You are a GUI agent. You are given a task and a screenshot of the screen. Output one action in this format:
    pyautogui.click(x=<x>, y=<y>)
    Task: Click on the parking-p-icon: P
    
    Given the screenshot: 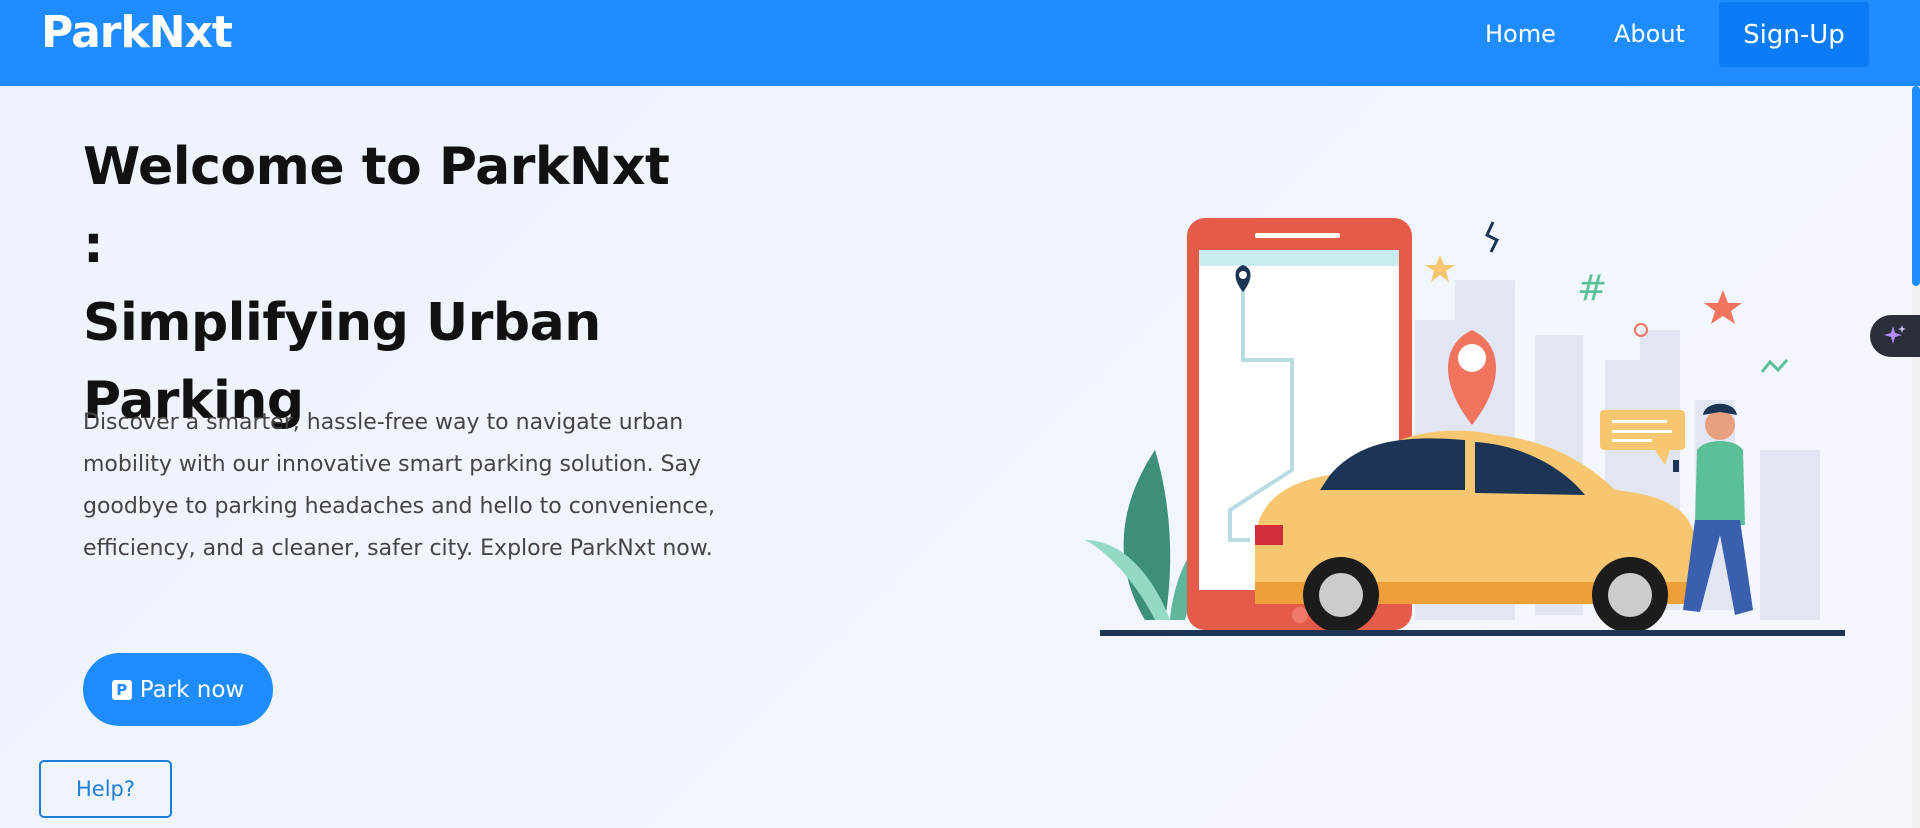 What is the action you would take?
    pyautogui.click(x=121, y=689)
    